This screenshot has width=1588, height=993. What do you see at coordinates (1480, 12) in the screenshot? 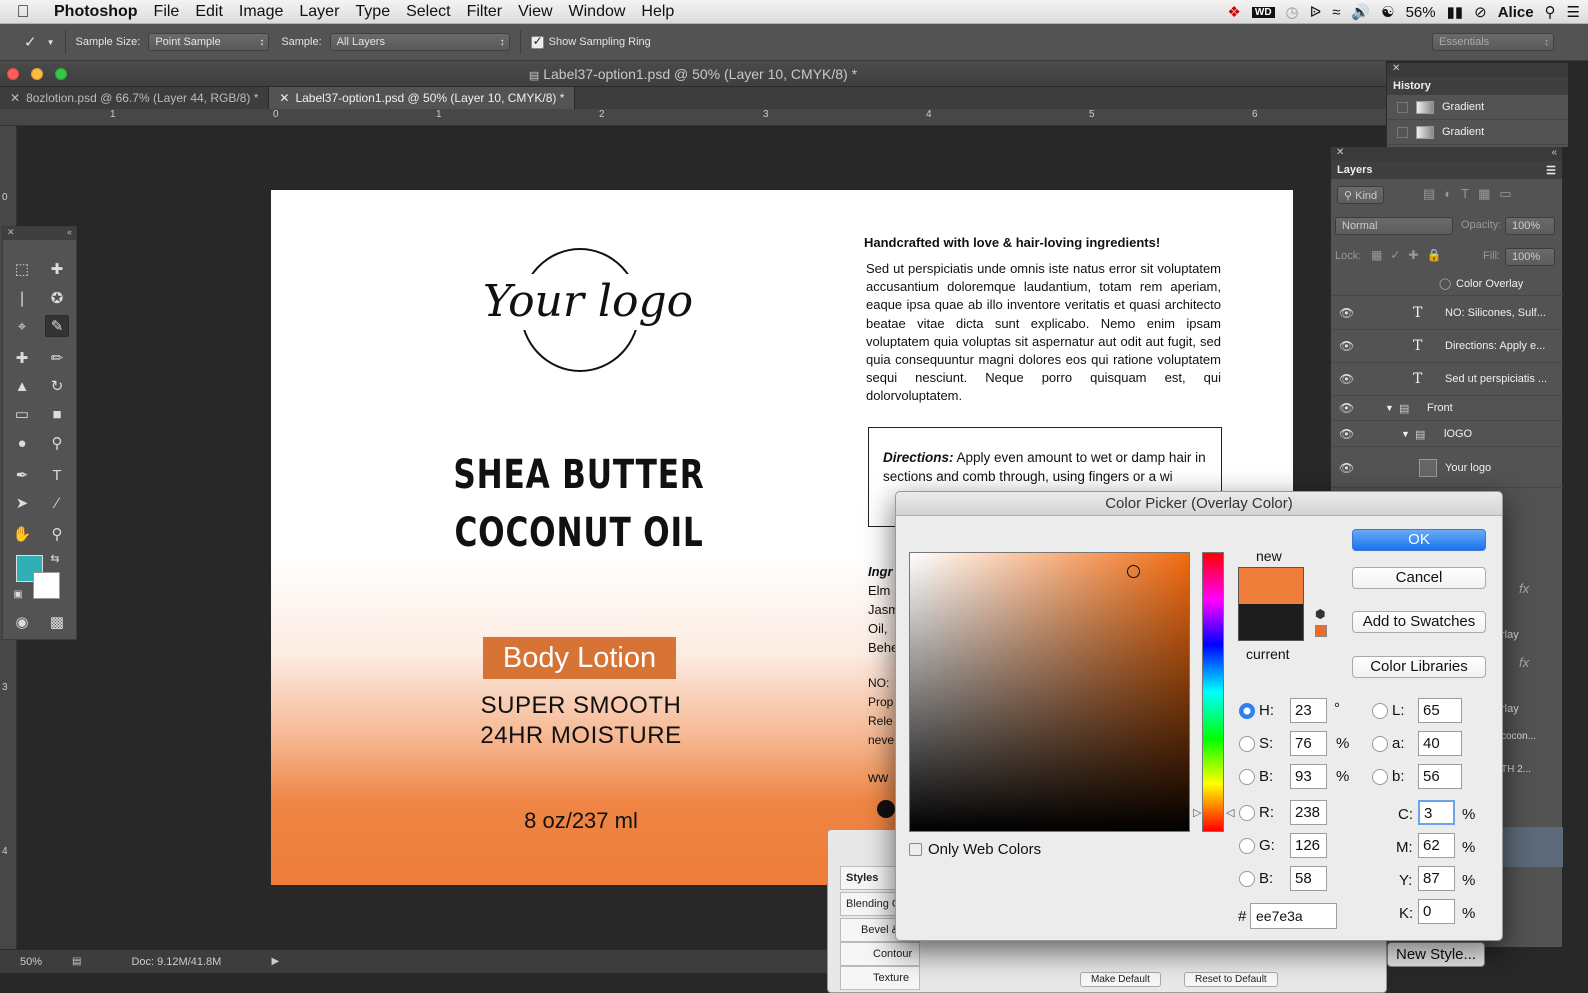
I see `clock-icon: ⊘` at bounding box center [1480, 12].